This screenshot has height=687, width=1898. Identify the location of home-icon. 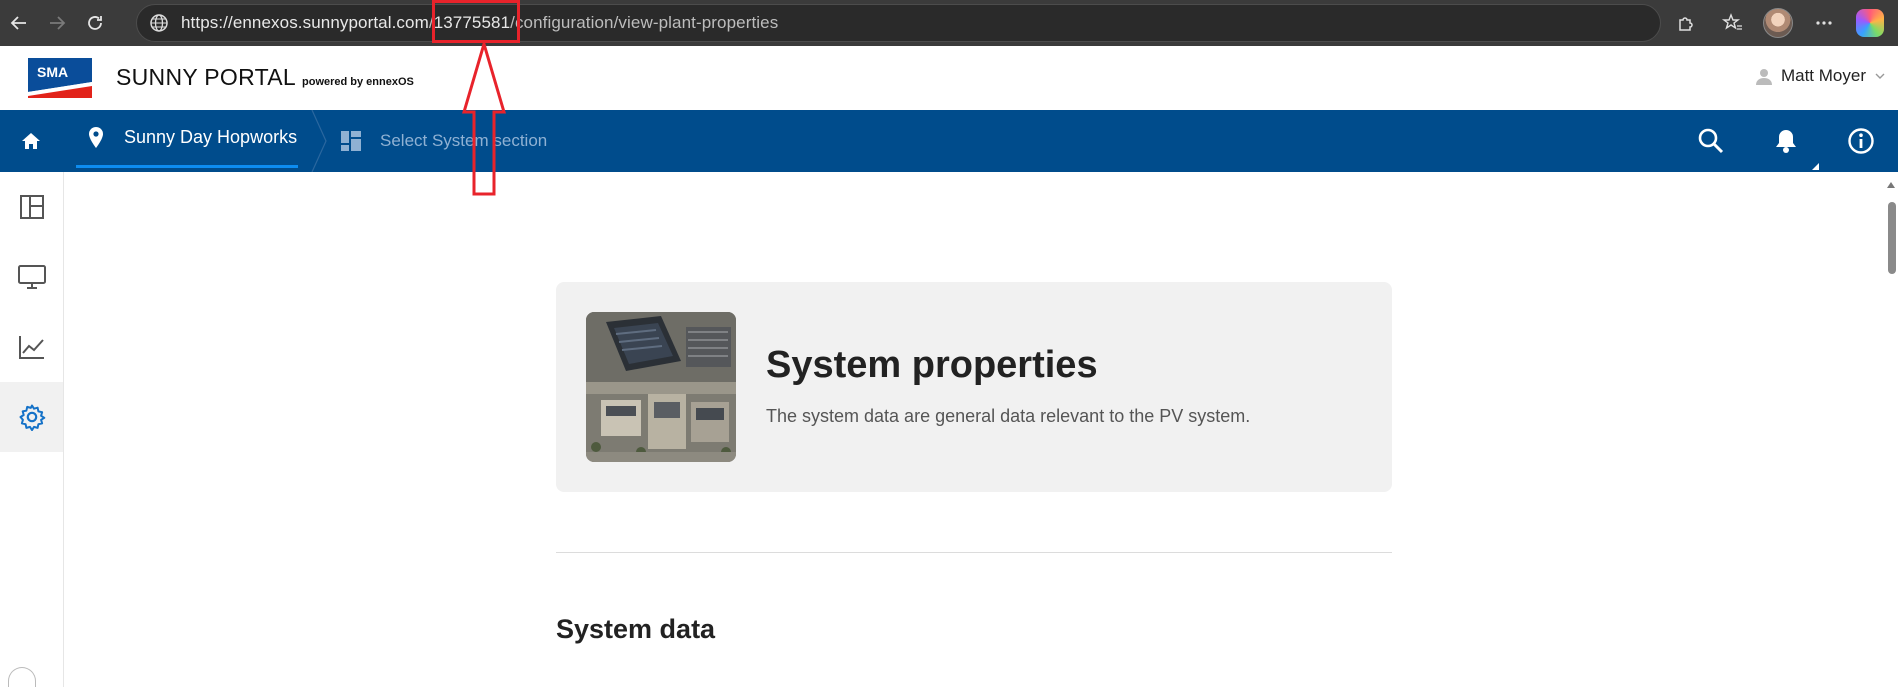
(31, 141).